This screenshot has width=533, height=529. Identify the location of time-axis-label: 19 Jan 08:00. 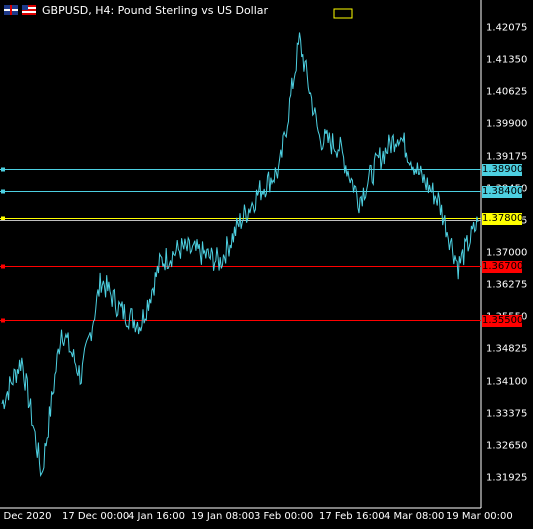
(223, 516).